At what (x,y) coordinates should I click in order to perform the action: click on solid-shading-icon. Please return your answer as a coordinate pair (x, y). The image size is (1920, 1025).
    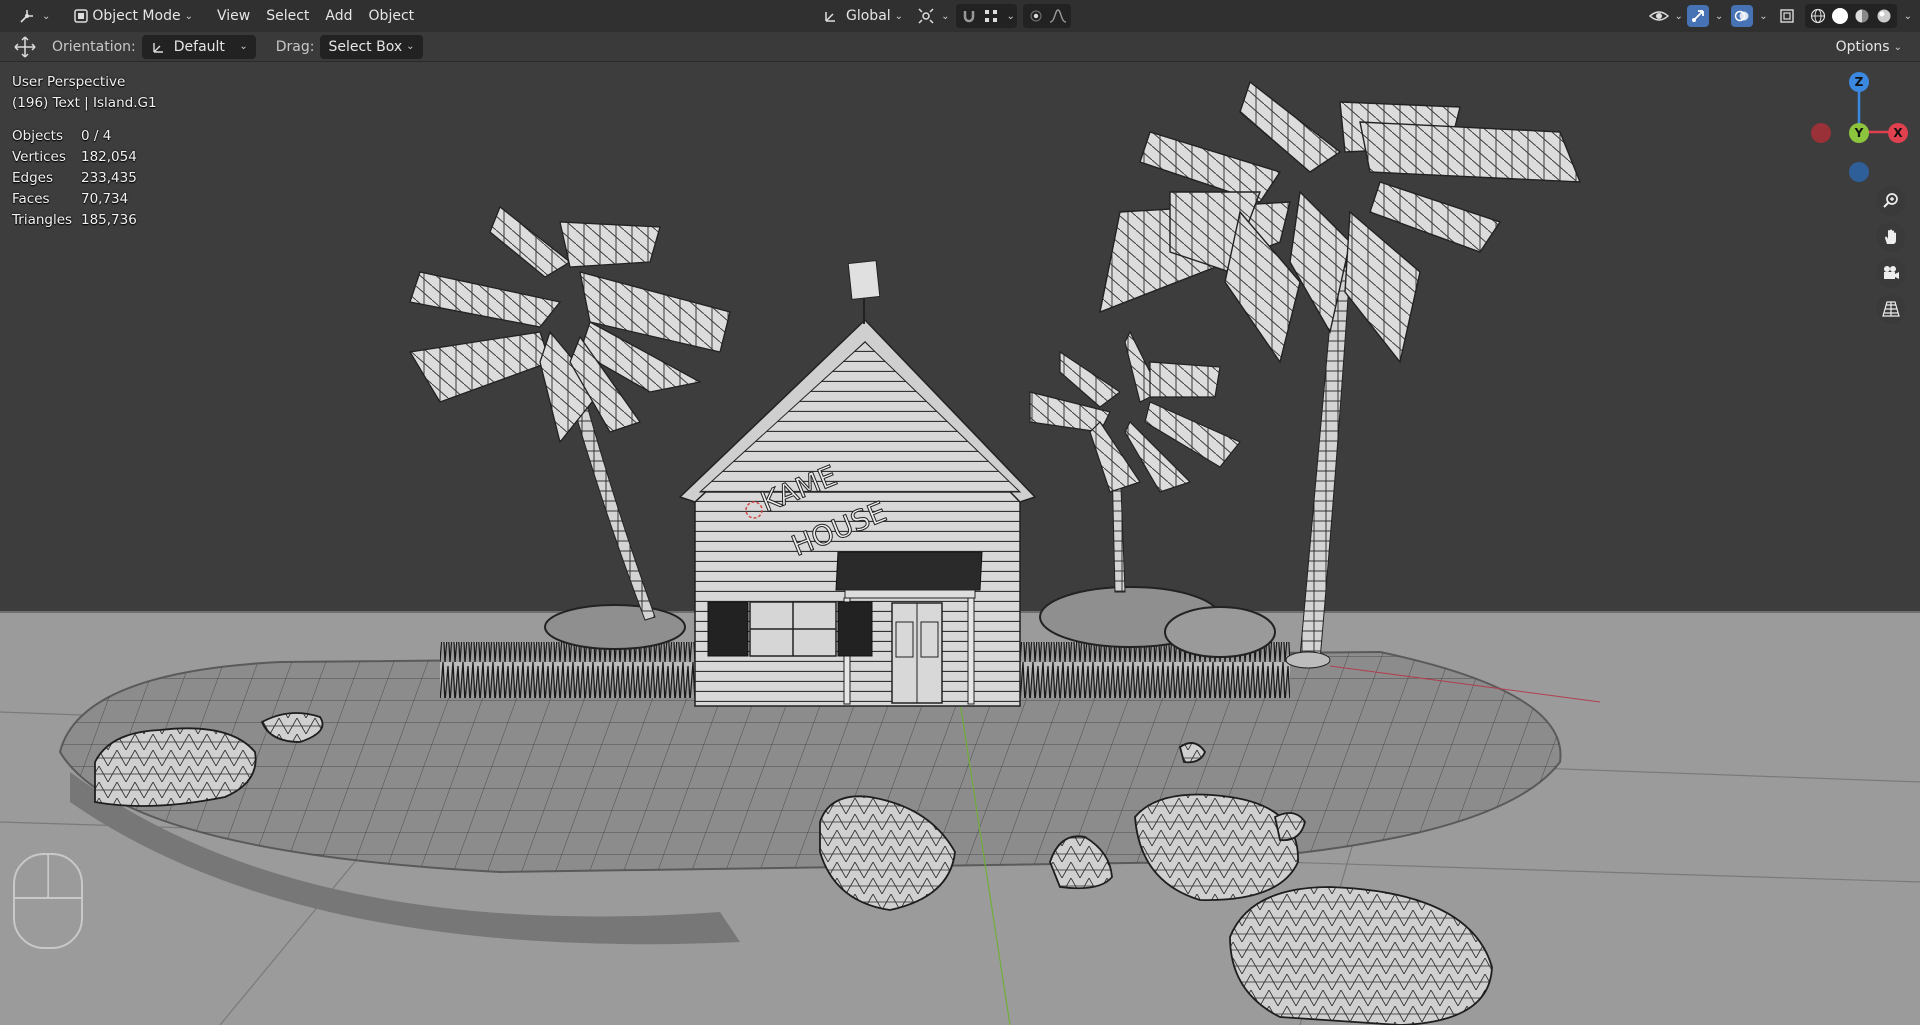
    Looking at the image, I should click on (1839, 16).